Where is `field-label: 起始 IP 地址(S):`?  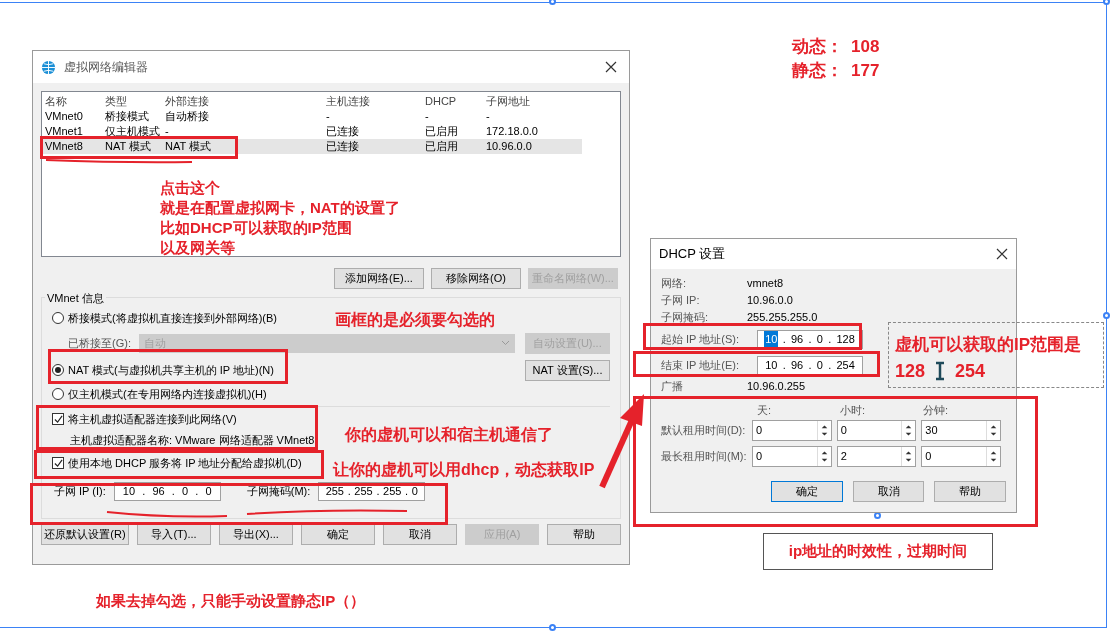
field-label: 起始 IP 地址(S): is located at coordinates (701, 339).